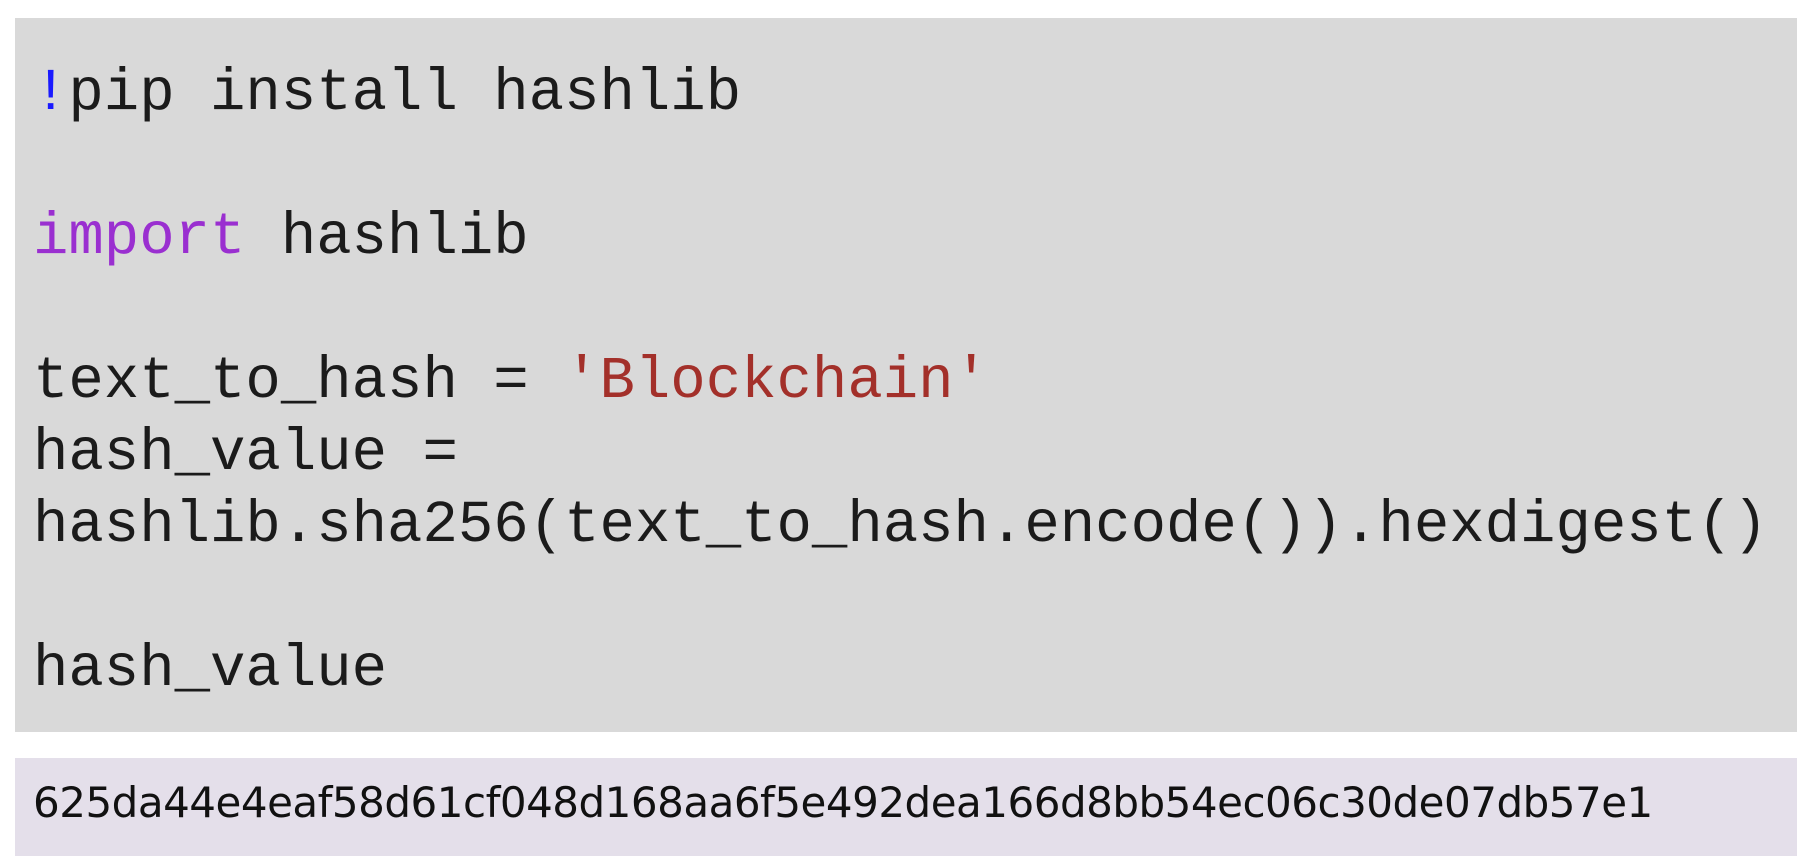 This screenshot has height=864, width=1814. I want to click on shell-bang-token: !, so click(51, 93).